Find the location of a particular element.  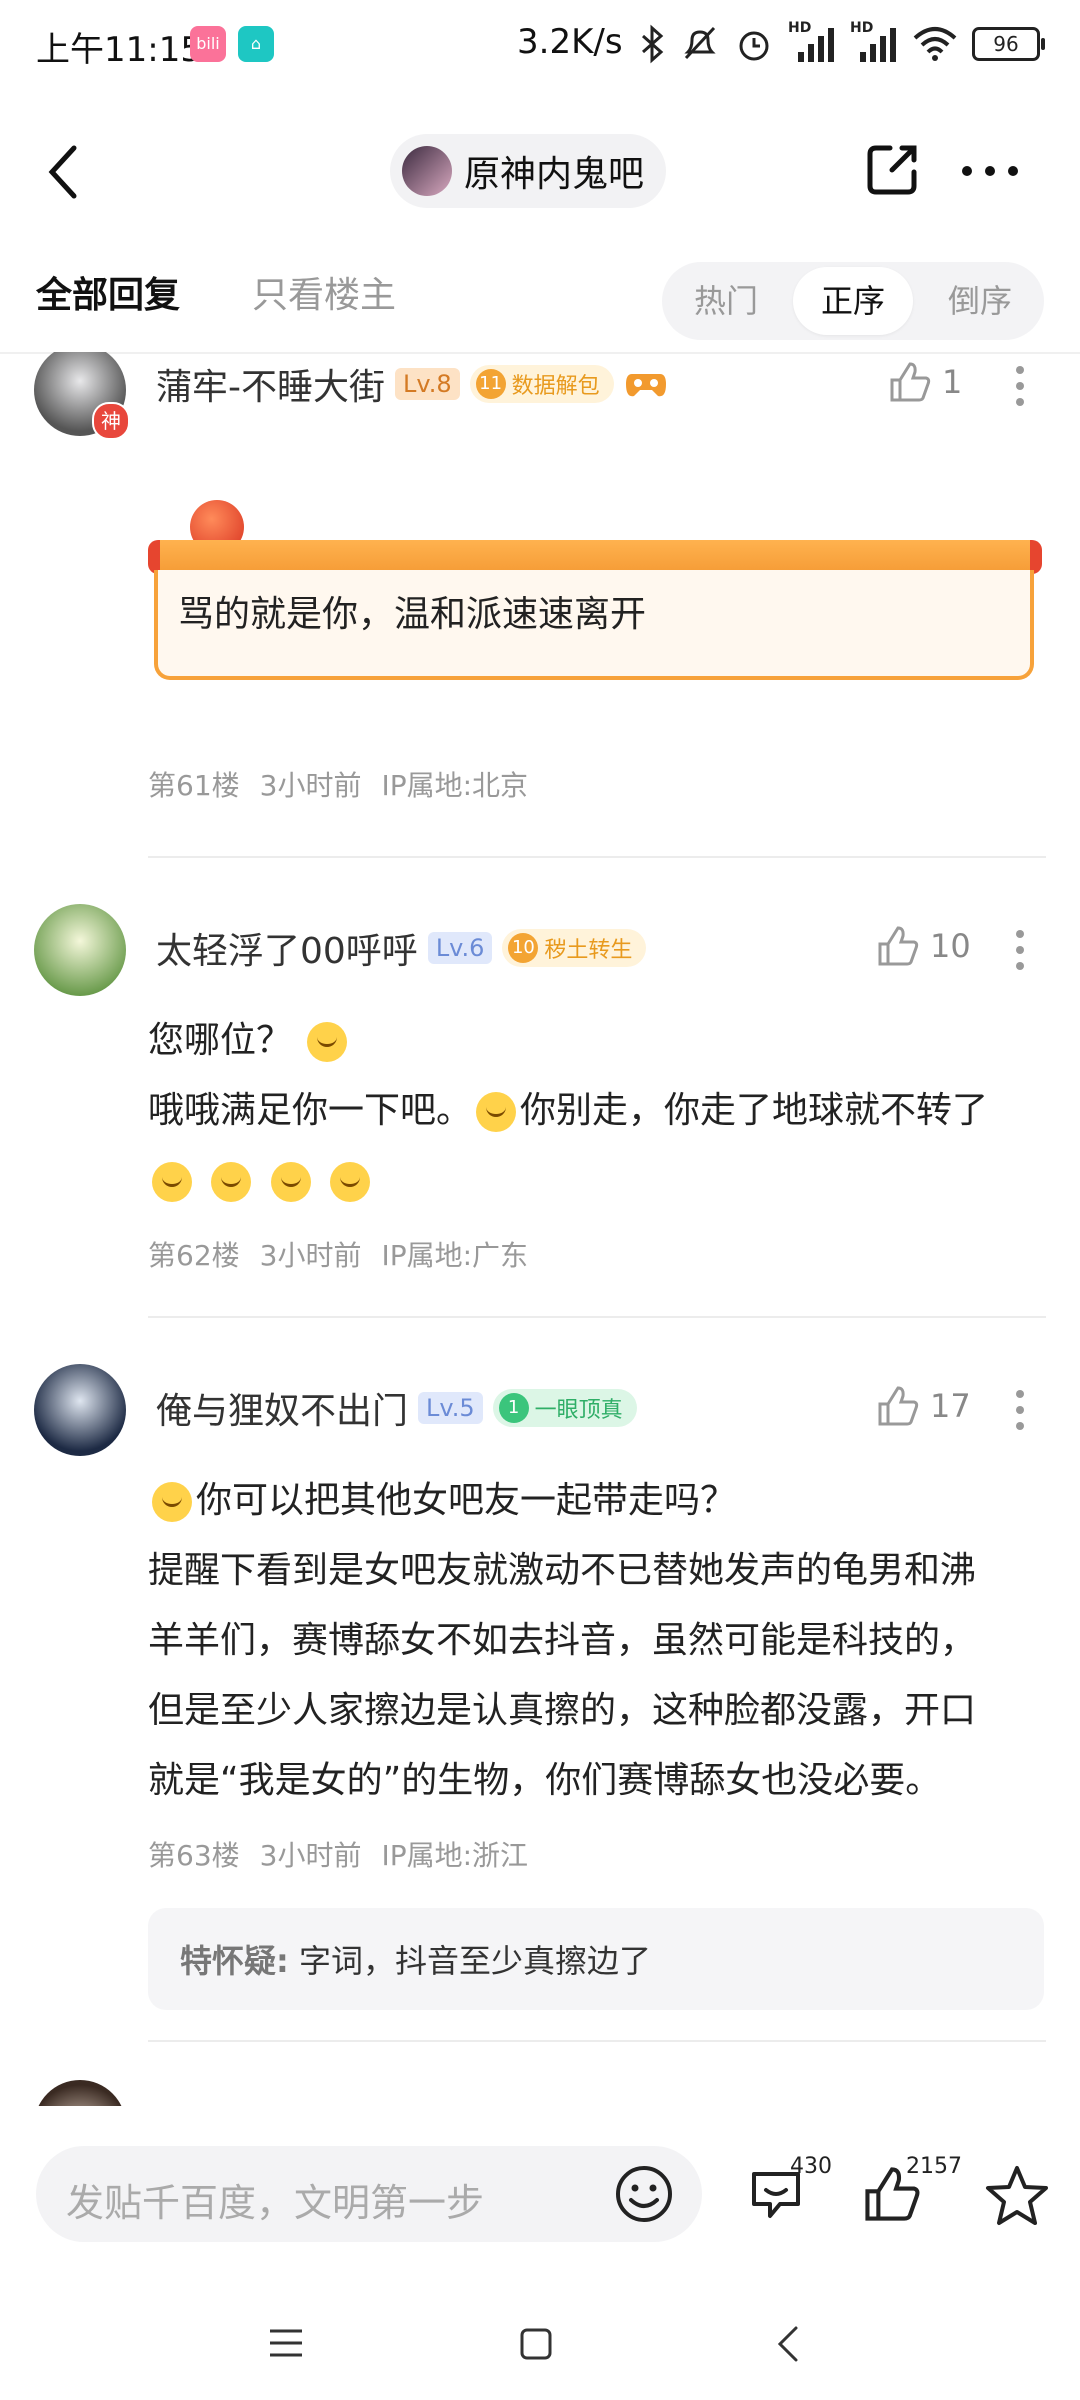

post-content: 您哪位？ 哦哦满足你一下吧。 你别走，你走了地球就不转了 is located at coordinates (598, 1111).